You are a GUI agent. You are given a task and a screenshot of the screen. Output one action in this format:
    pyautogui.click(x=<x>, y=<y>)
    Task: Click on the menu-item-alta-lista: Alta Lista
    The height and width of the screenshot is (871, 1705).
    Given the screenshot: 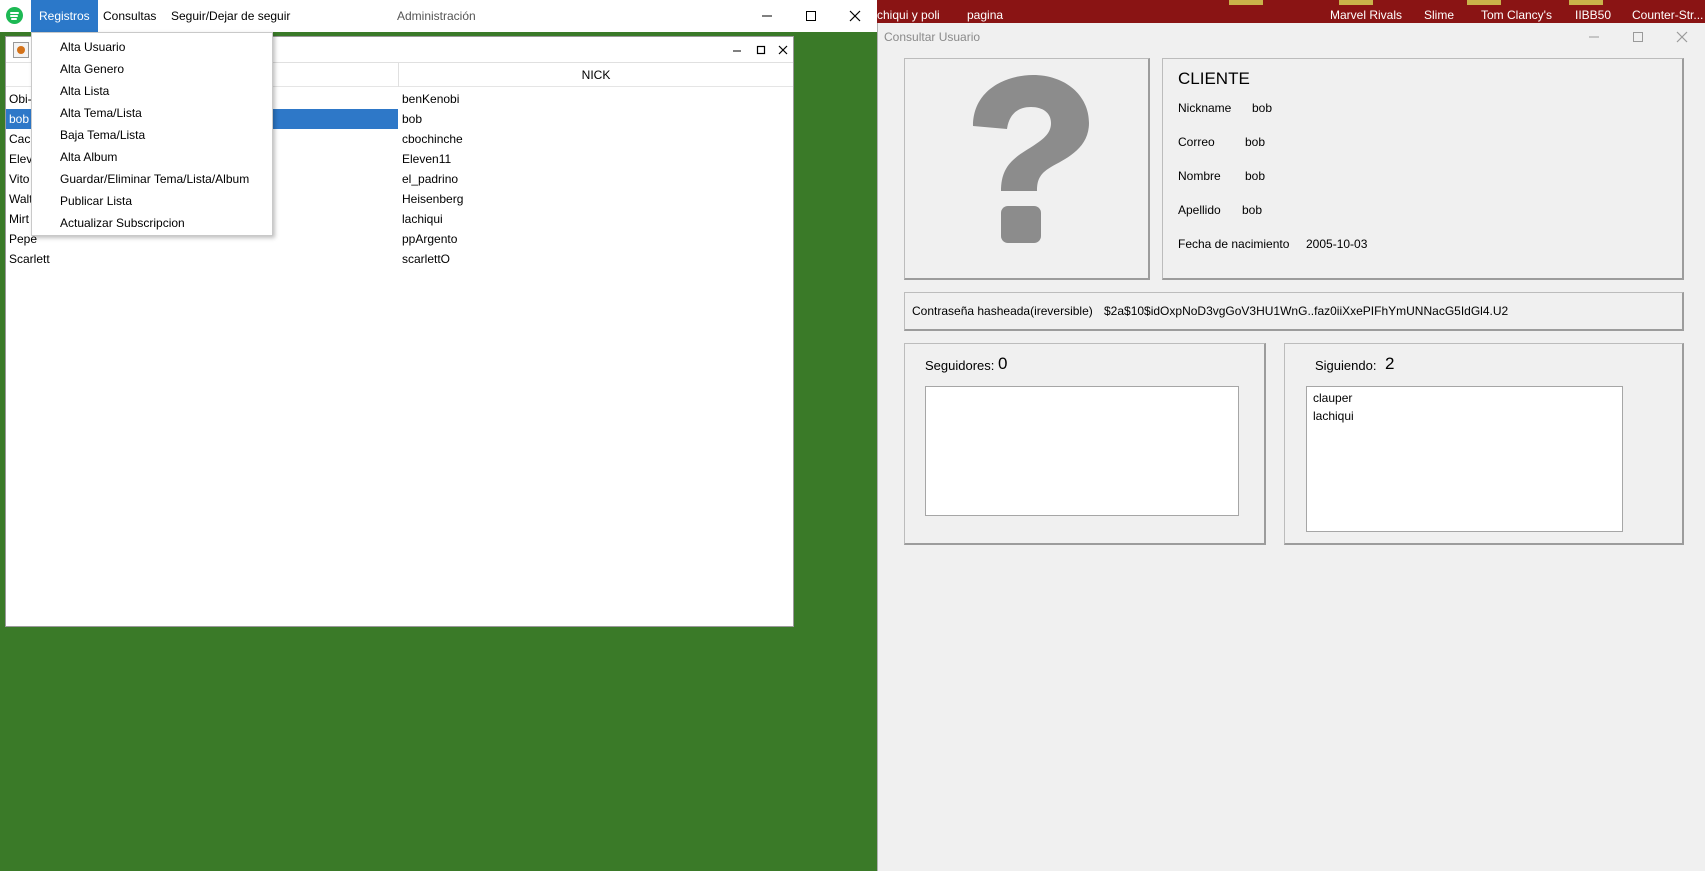 What is the action you would take?
    pyautogui.click(x=152, y=91)
    